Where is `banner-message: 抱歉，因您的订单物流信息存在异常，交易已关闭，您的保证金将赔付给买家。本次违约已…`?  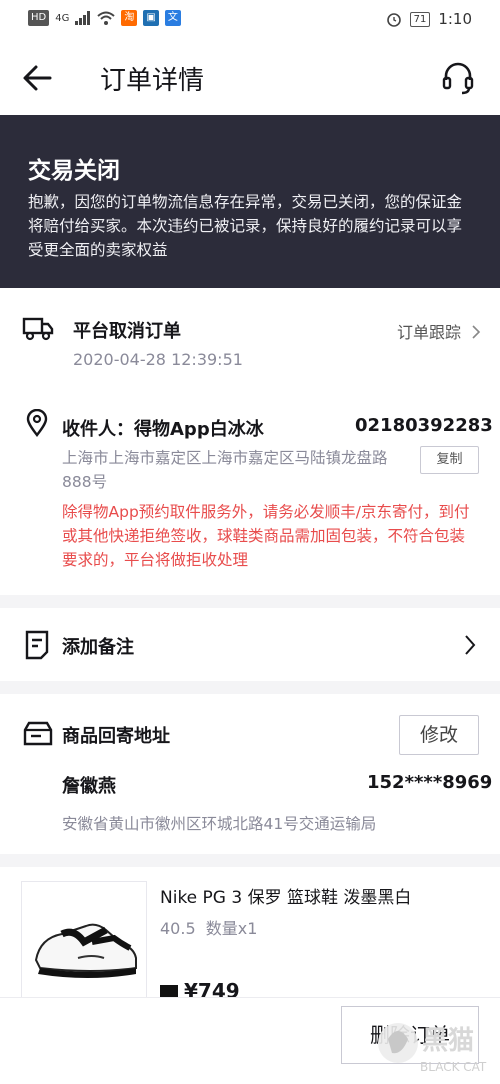 banner-message: 抱歉，因您的订单物流信息存在异常，交易已关闭，您的保证金将赔付给买家。本次违约已… is located at coordinates (245, 226).